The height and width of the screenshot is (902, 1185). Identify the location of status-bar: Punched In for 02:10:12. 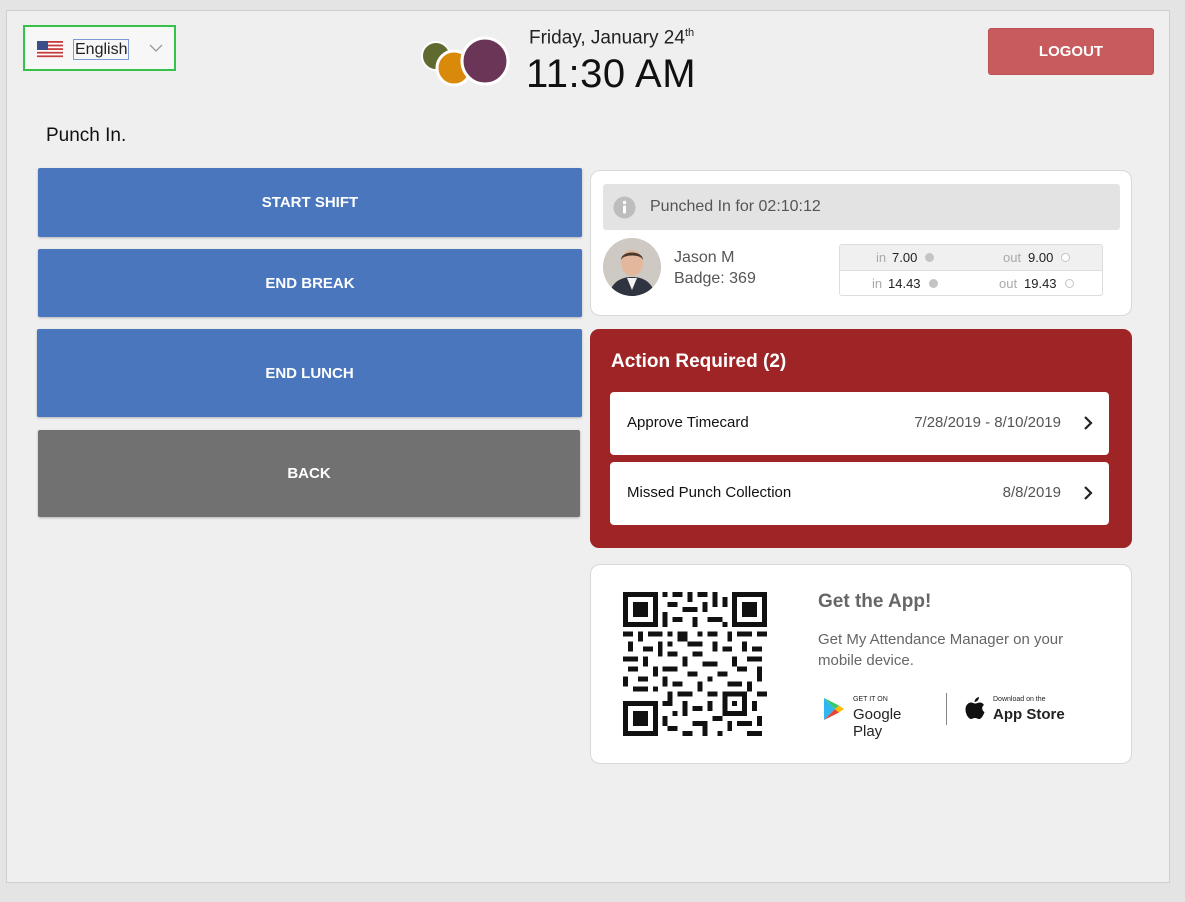
(861, 207).